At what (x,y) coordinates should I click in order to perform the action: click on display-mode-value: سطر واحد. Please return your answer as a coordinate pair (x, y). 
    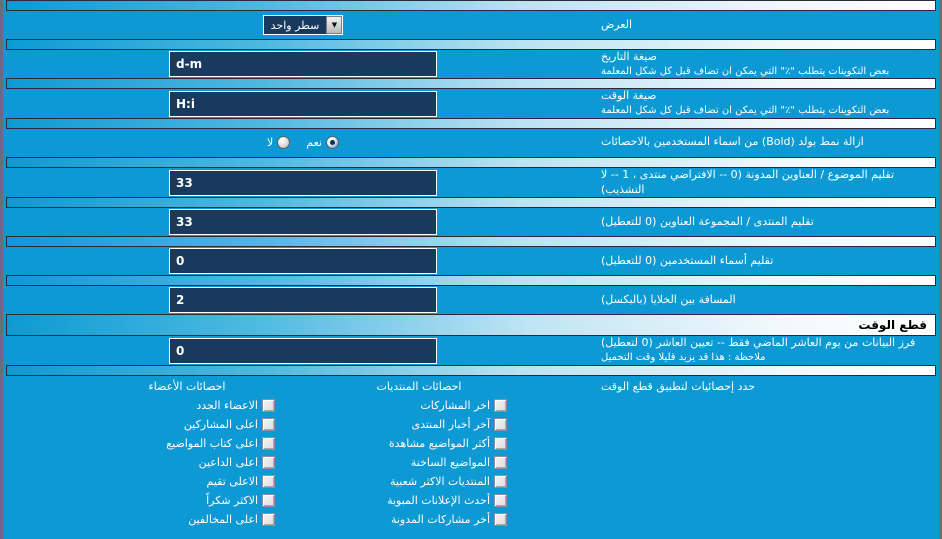
    Looking at the image, I should click on (295, 25).